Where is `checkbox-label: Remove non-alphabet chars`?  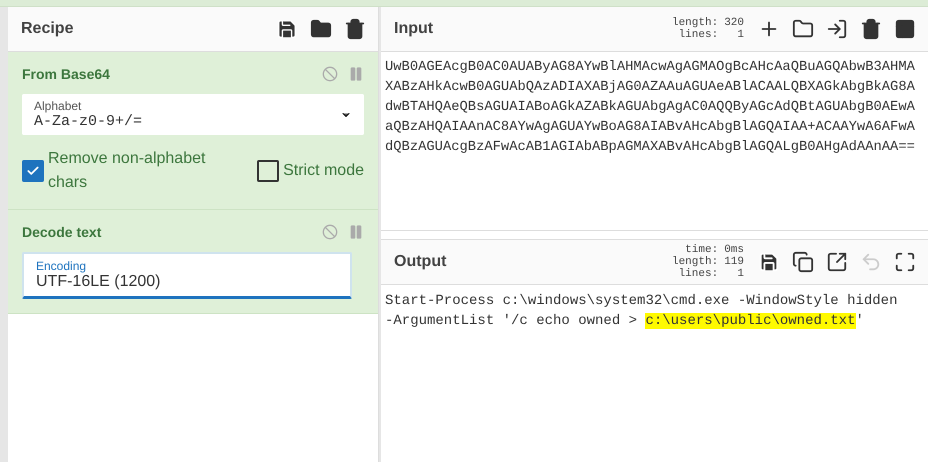 checkbox-label: Remove non-alphabet chars is located at coordinates (127, 171).